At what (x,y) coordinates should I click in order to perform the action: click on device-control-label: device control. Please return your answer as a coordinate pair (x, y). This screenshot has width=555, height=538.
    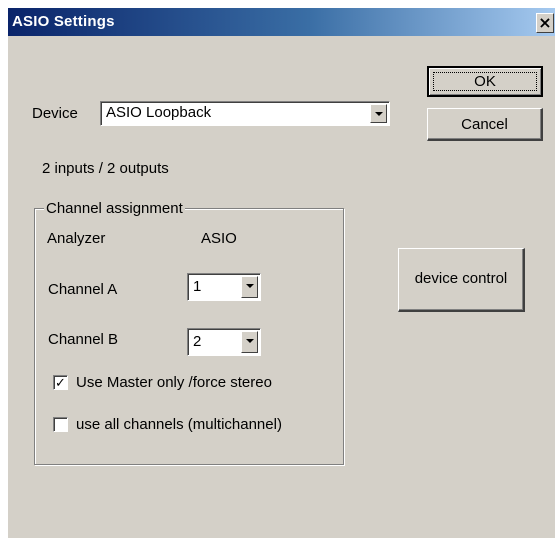
    Looking at the image, I should click on (461, 278).